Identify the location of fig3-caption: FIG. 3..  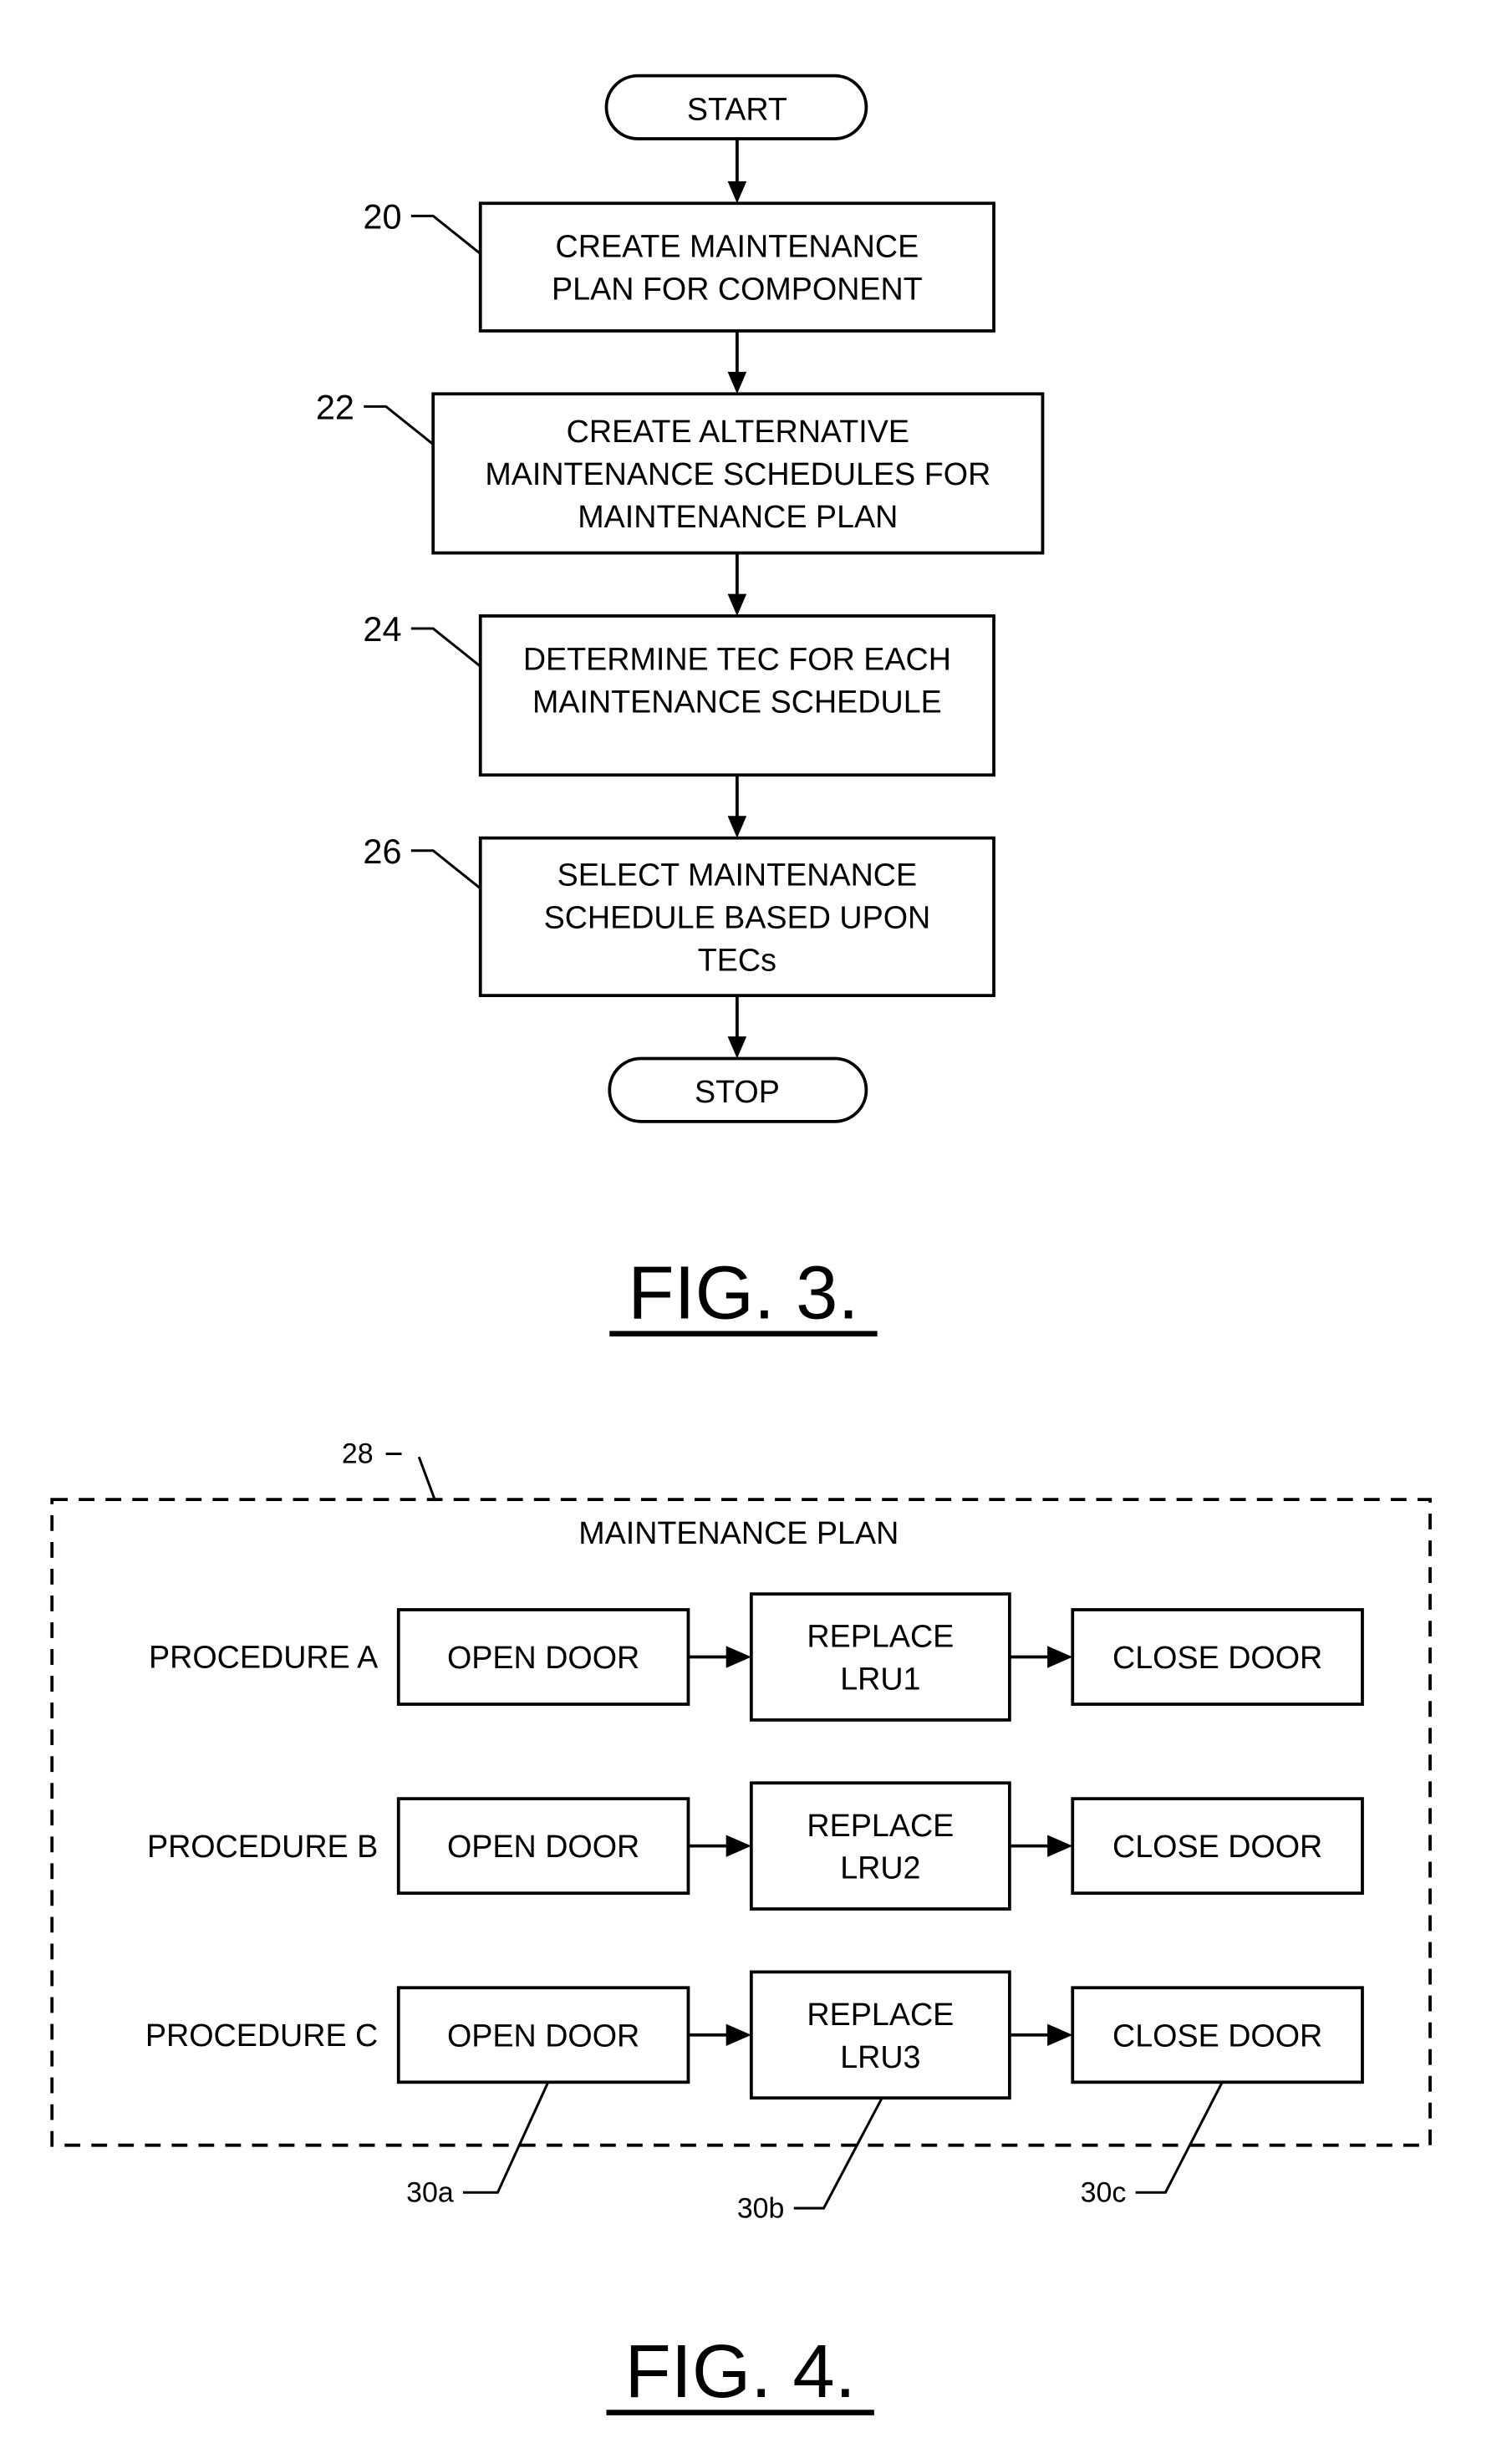
(743, 1293).